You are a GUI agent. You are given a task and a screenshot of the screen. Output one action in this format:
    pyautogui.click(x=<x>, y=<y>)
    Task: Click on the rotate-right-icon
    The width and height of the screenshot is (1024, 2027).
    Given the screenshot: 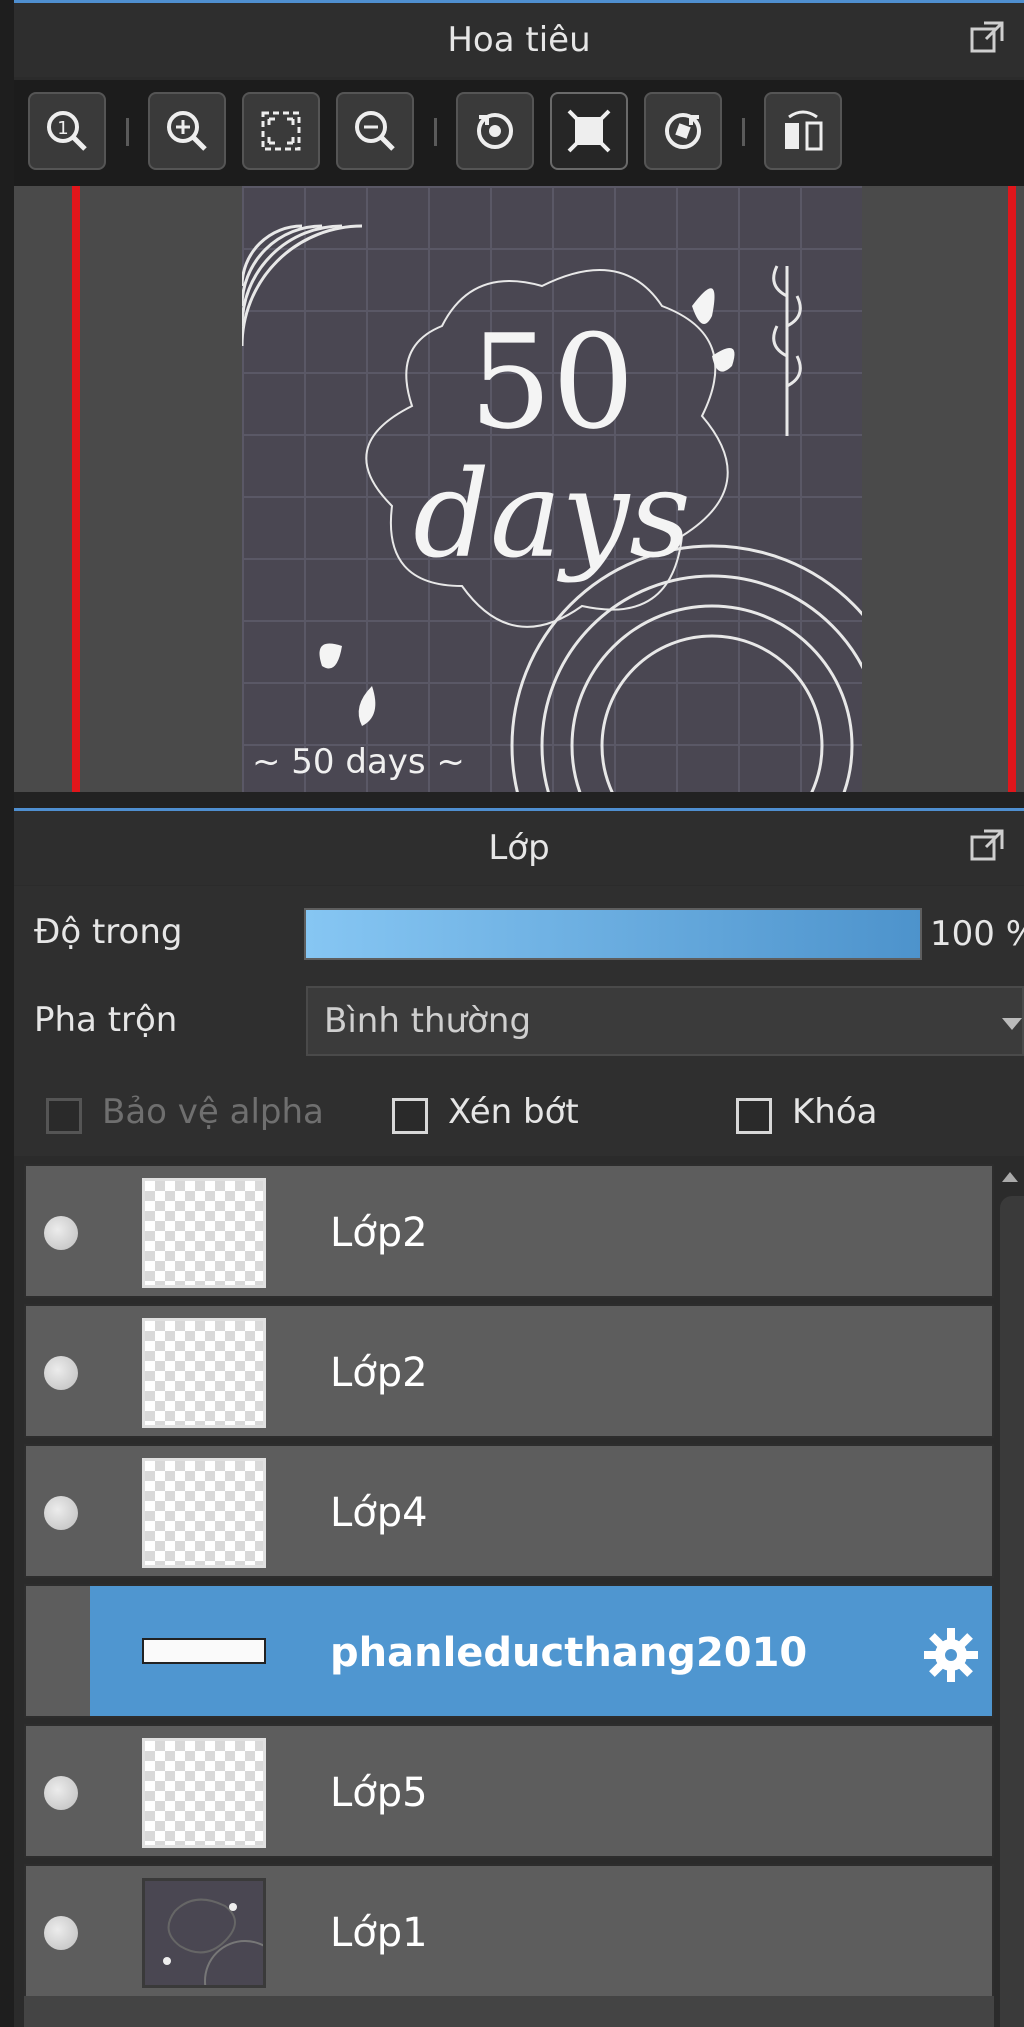 What is the action you would take?
    pyautogui.click(x=683, y=131)
    